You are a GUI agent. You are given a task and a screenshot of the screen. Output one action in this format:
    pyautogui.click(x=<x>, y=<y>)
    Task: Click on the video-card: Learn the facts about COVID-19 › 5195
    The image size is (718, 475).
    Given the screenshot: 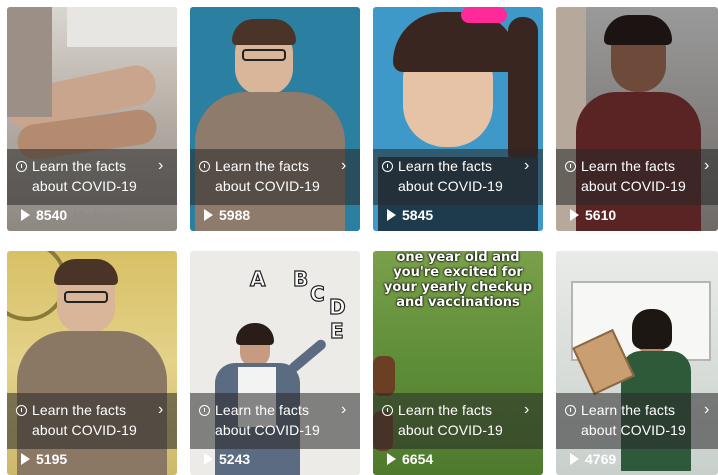 What is the action you would take?
    pyautogui.click(x=92, y=363)
    